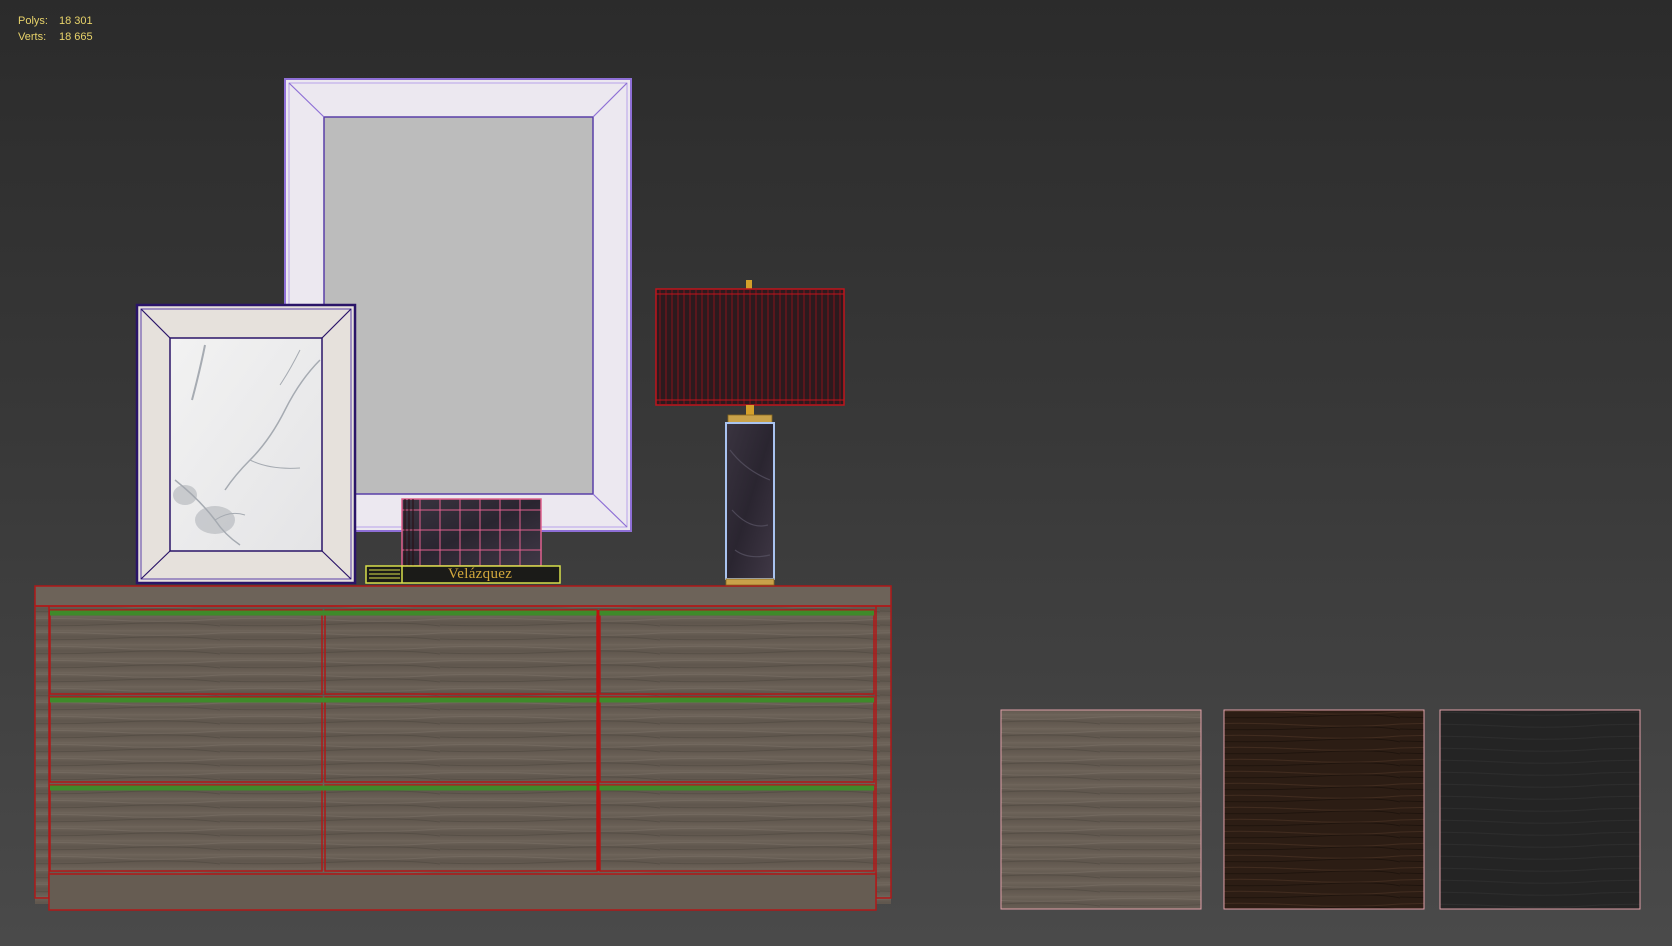 Image resolution: width=1672 pixels, height=946 pixels. I want to click on lamp-finial, so click(749, 284).